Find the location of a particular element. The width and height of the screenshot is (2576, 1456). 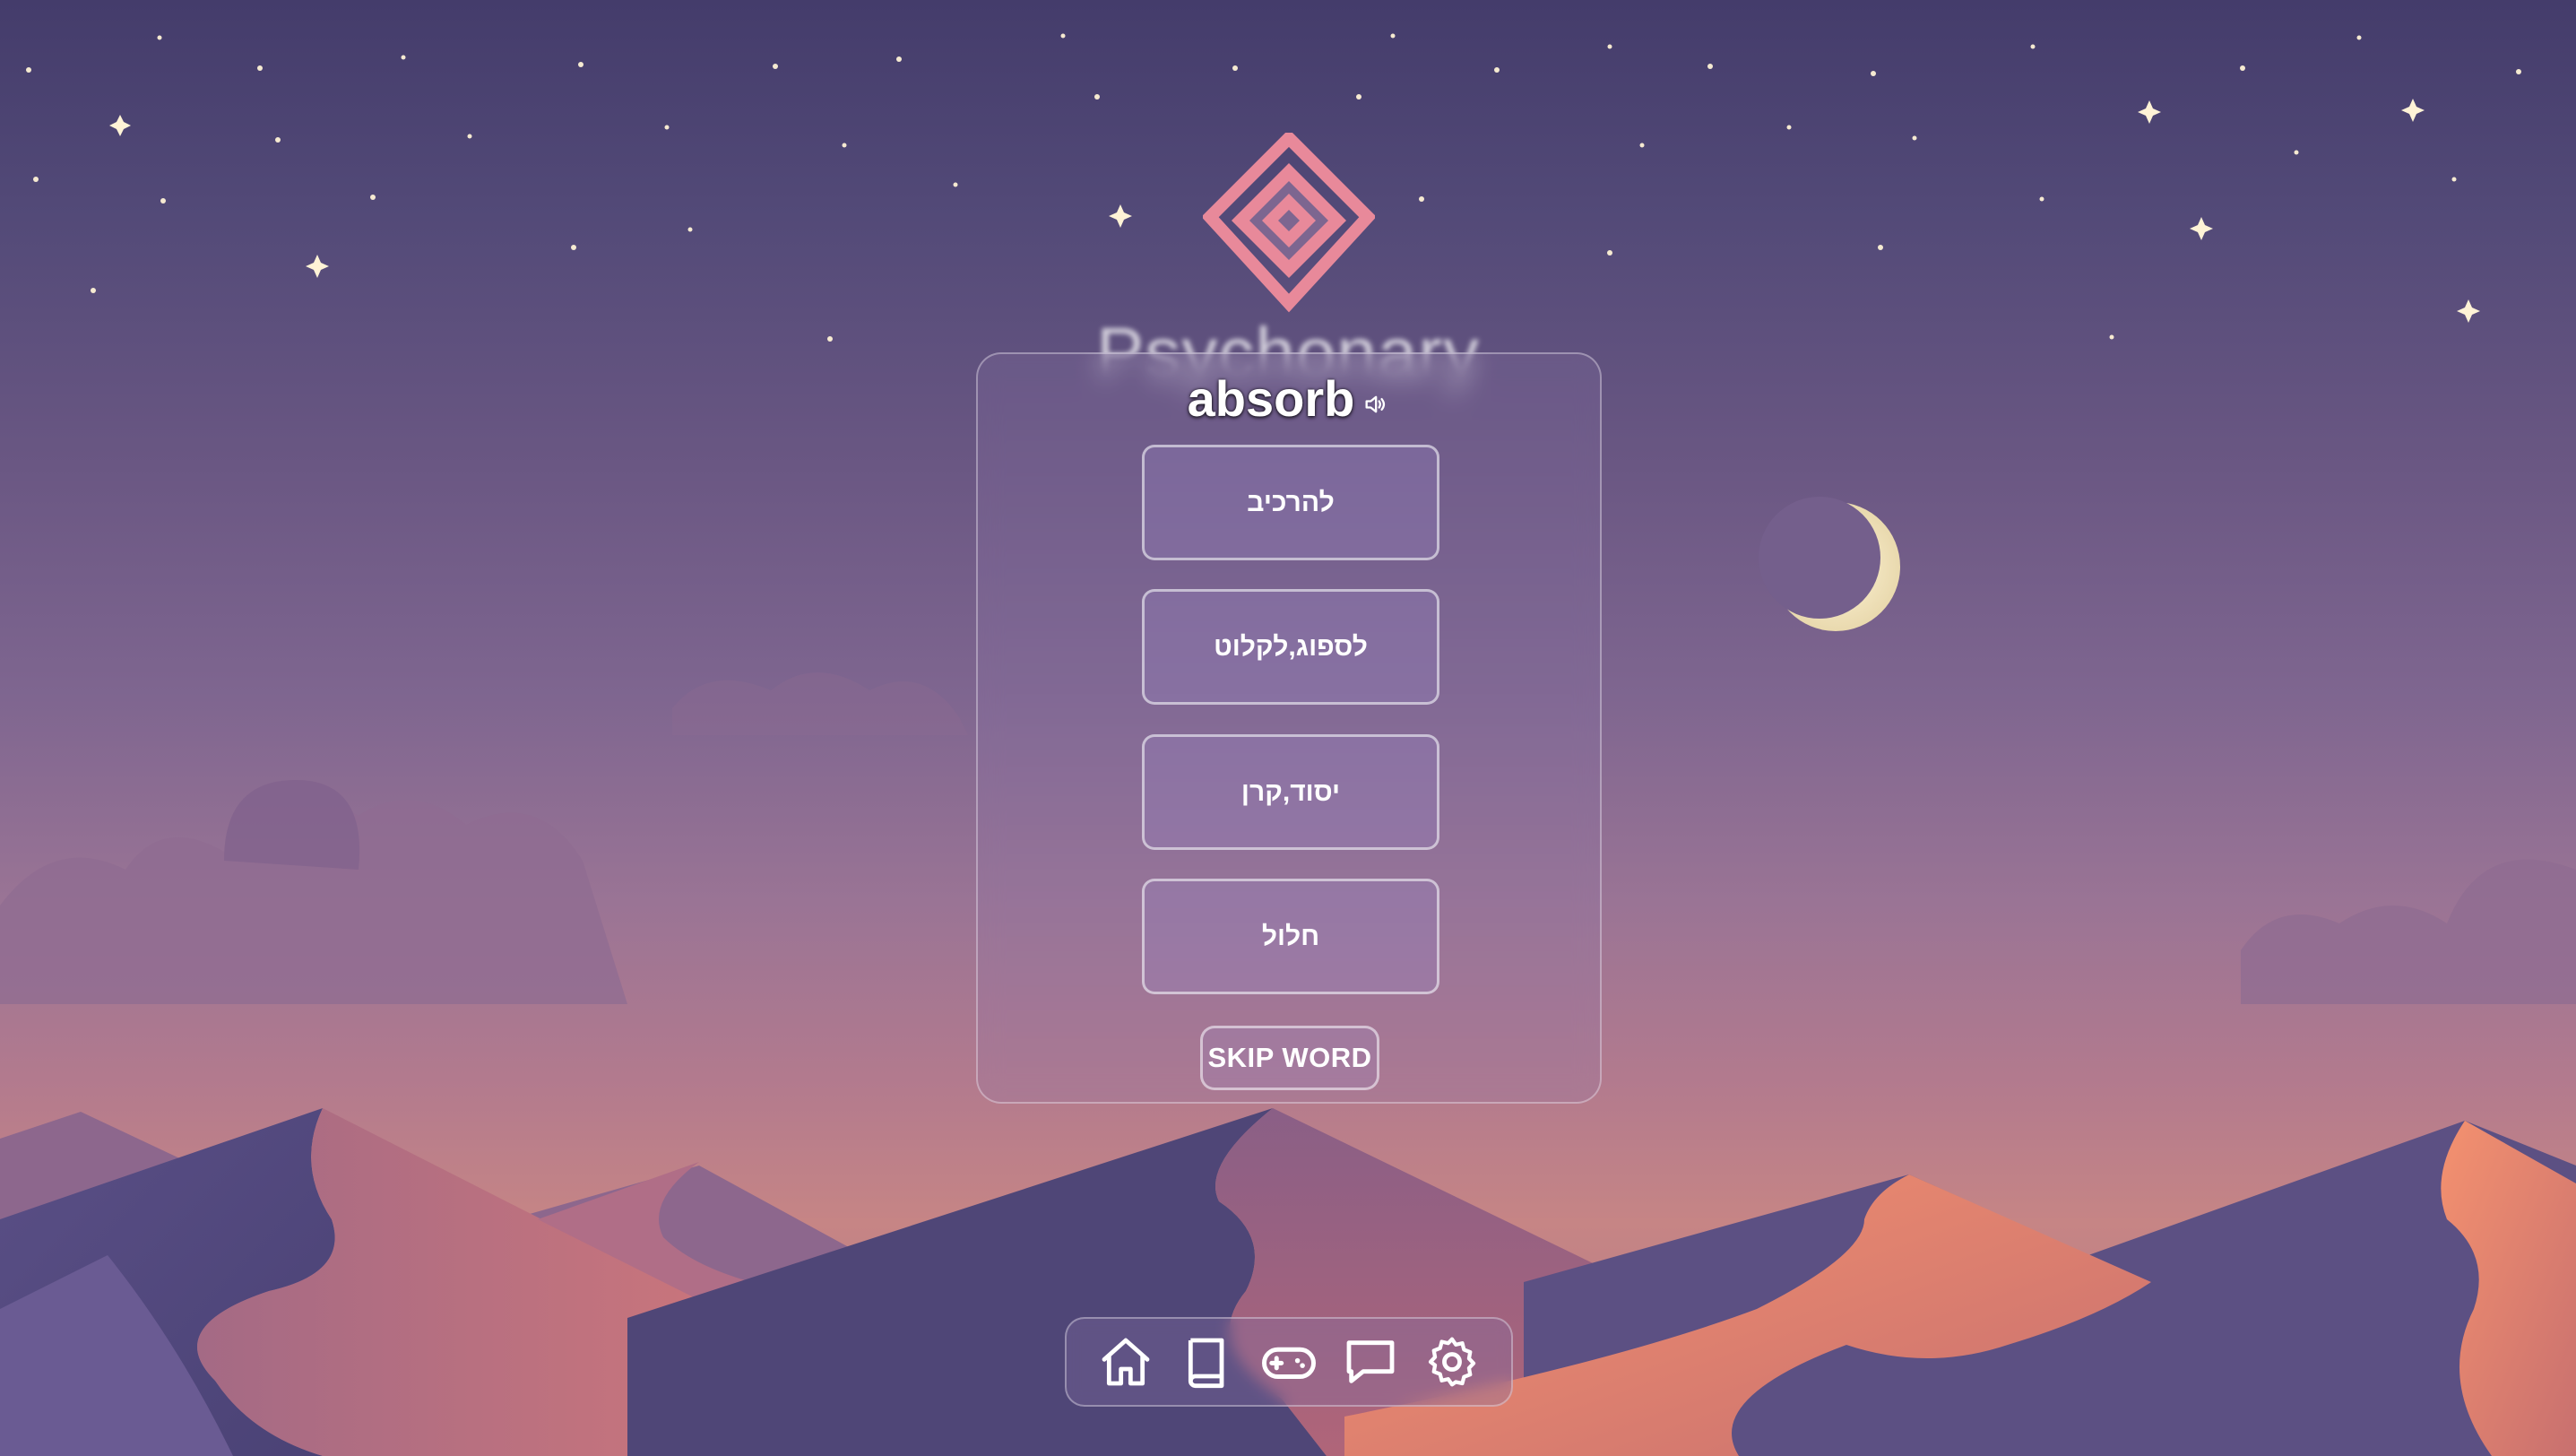

app-logo is located at coordinates (1289, 222).